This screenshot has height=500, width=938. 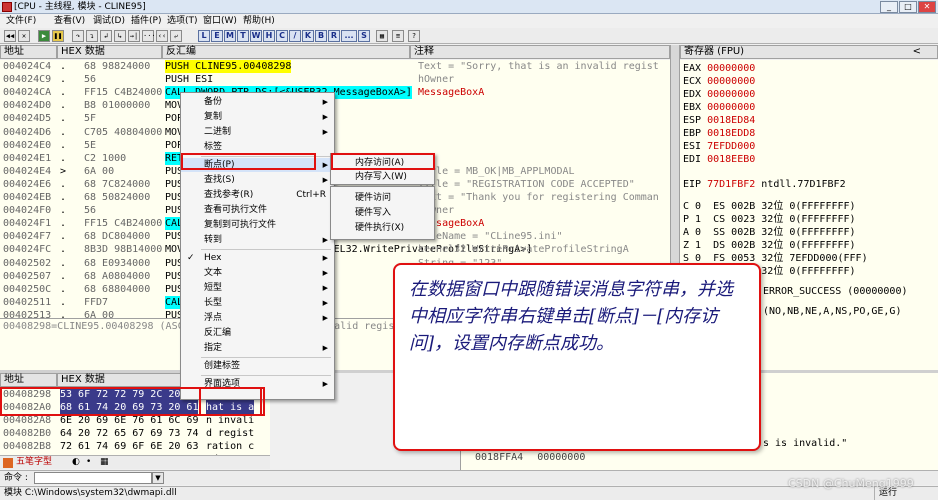 I want to click on toolbar-windows-button: W, so click(x=256, y=36).